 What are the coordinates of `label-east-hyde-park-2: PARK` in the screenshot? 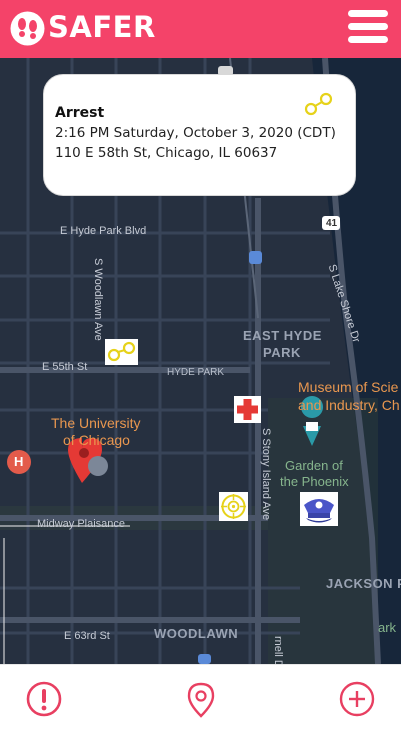 It's located at (282, 352).